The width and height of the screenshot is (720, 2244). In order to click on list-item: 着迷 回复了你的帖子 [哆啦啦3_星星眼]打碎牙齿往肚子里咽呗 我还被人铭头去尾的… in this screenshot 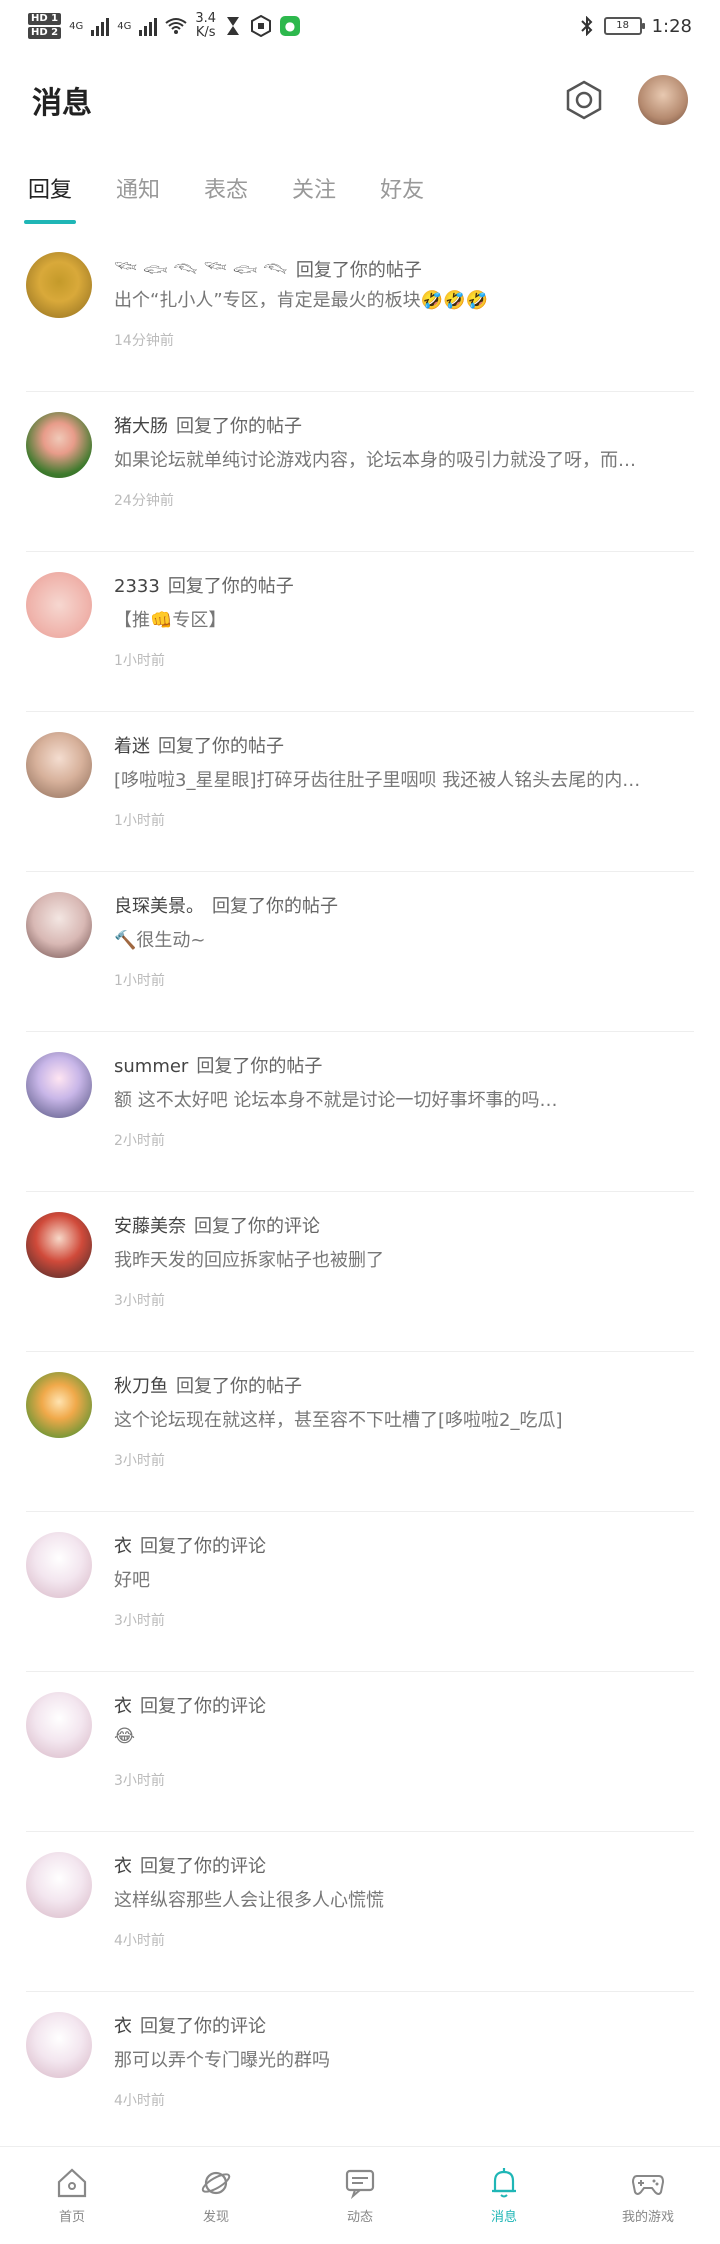, I will do `click(360, 792)`.